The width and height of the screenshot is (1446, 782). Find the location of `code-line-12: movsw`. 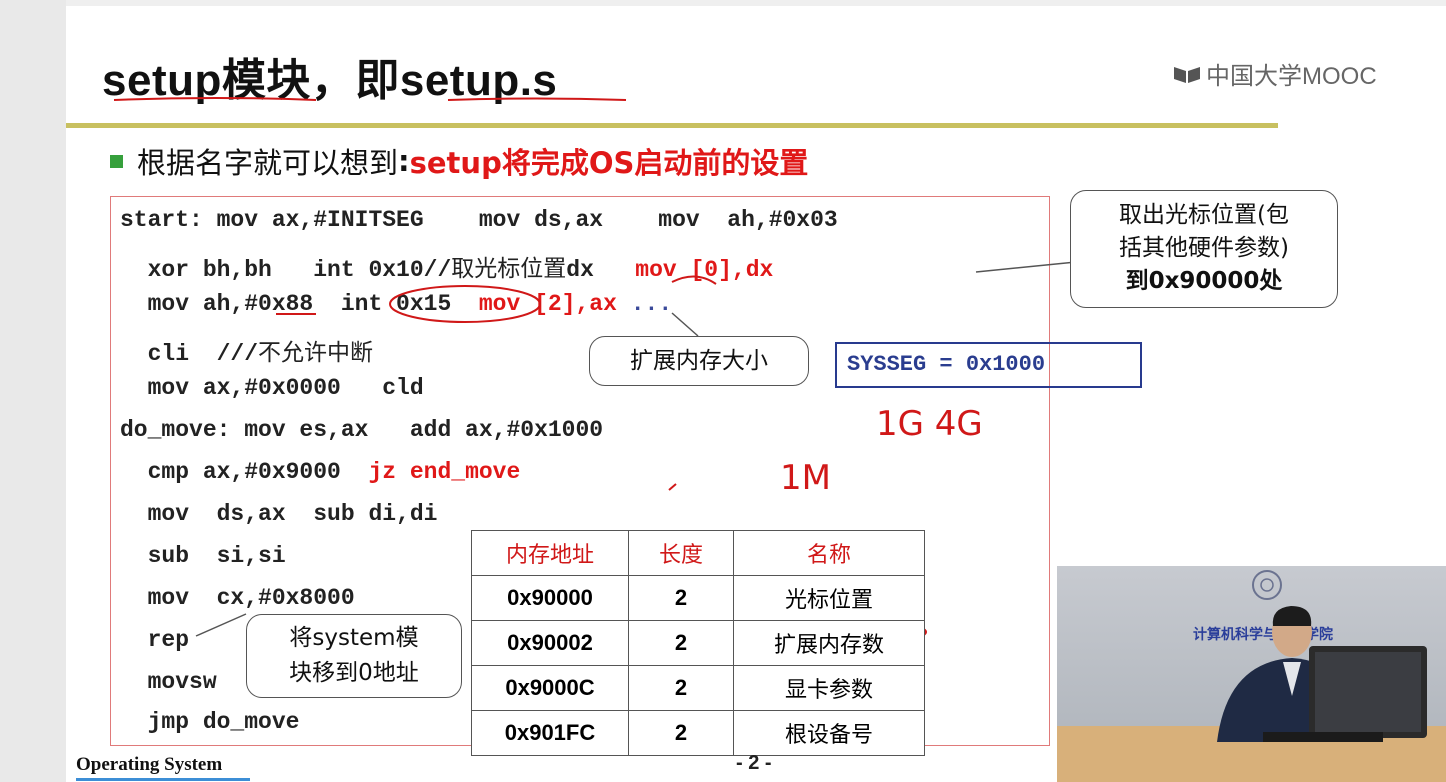

code-line-12: movsw is located at coordinates (168, 682).